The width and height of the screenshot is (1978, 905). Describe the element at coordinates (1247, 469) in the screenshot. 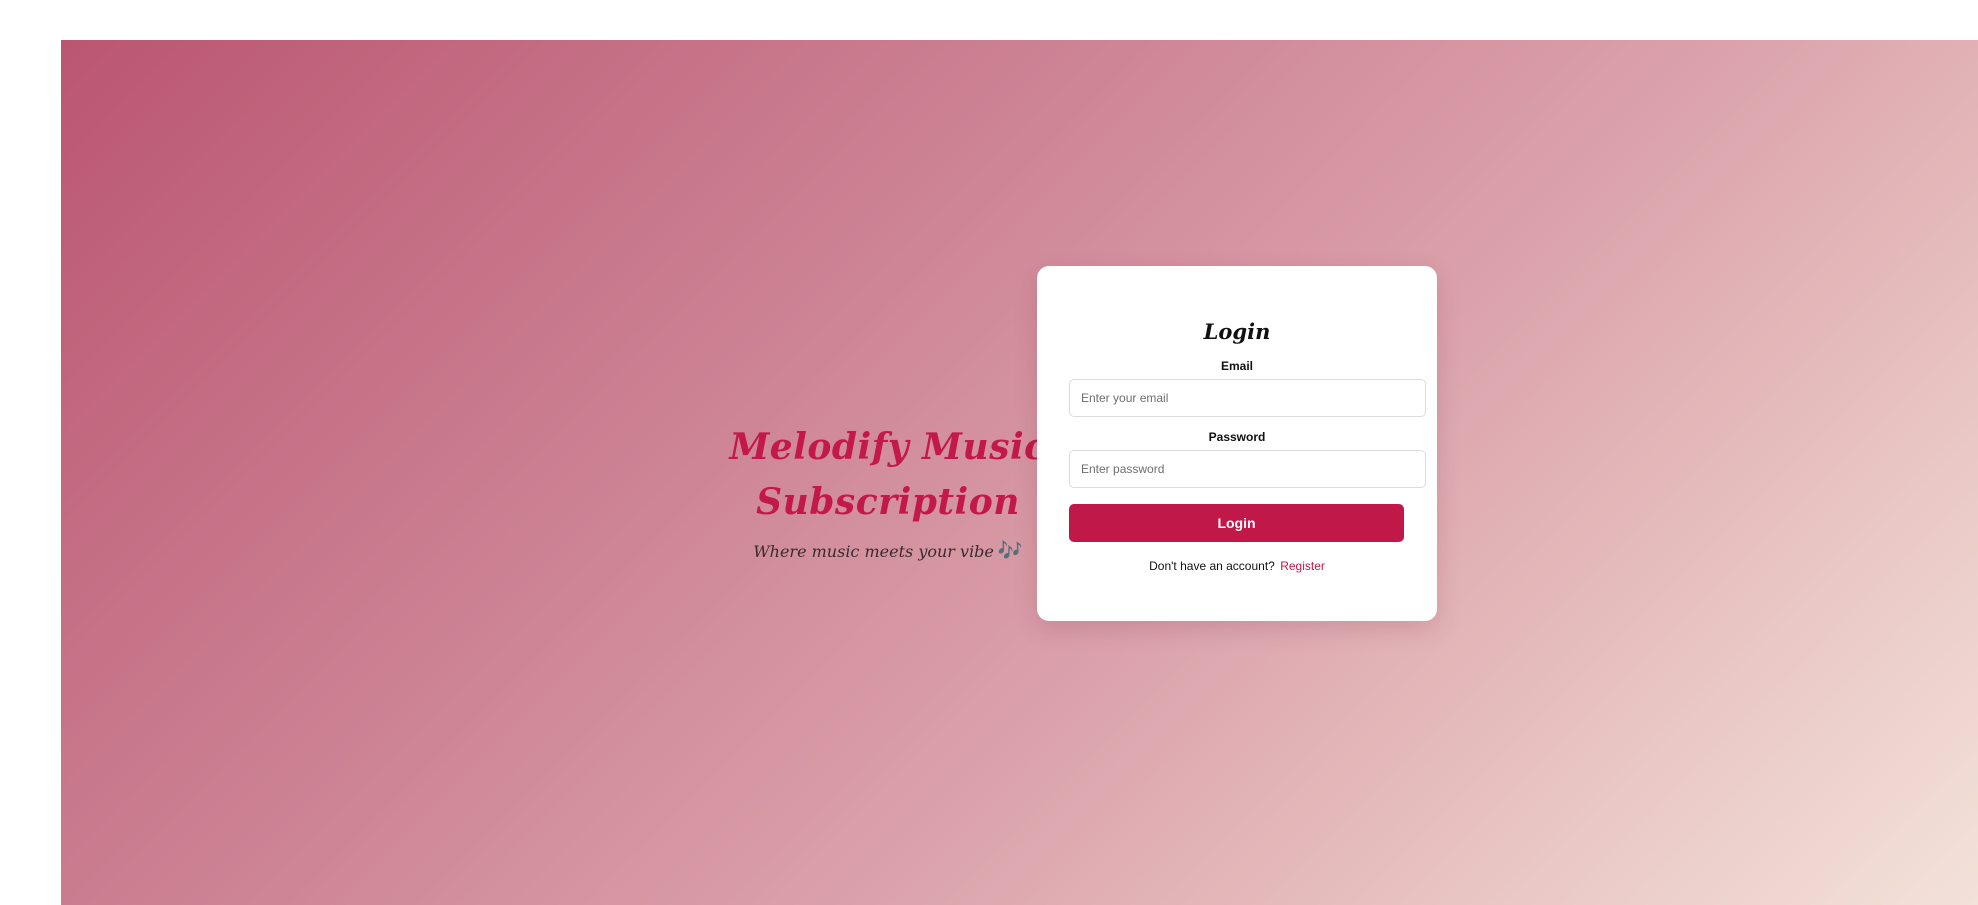

I see `password-field` at that location.